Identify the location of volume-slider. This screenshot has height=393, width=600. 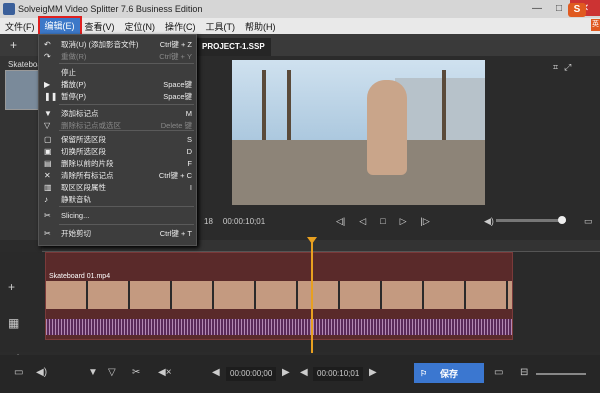
(531, 220).